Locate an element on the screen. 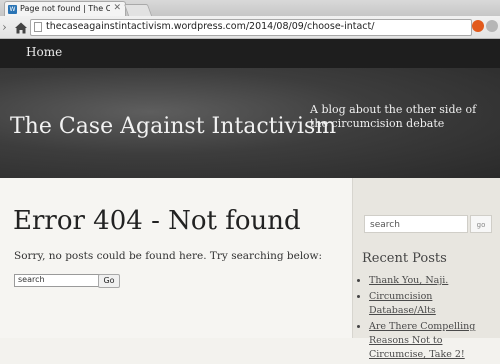 This screenshot has height=364, width=500. site-navigation: Home is located at coordinates (250, 53).